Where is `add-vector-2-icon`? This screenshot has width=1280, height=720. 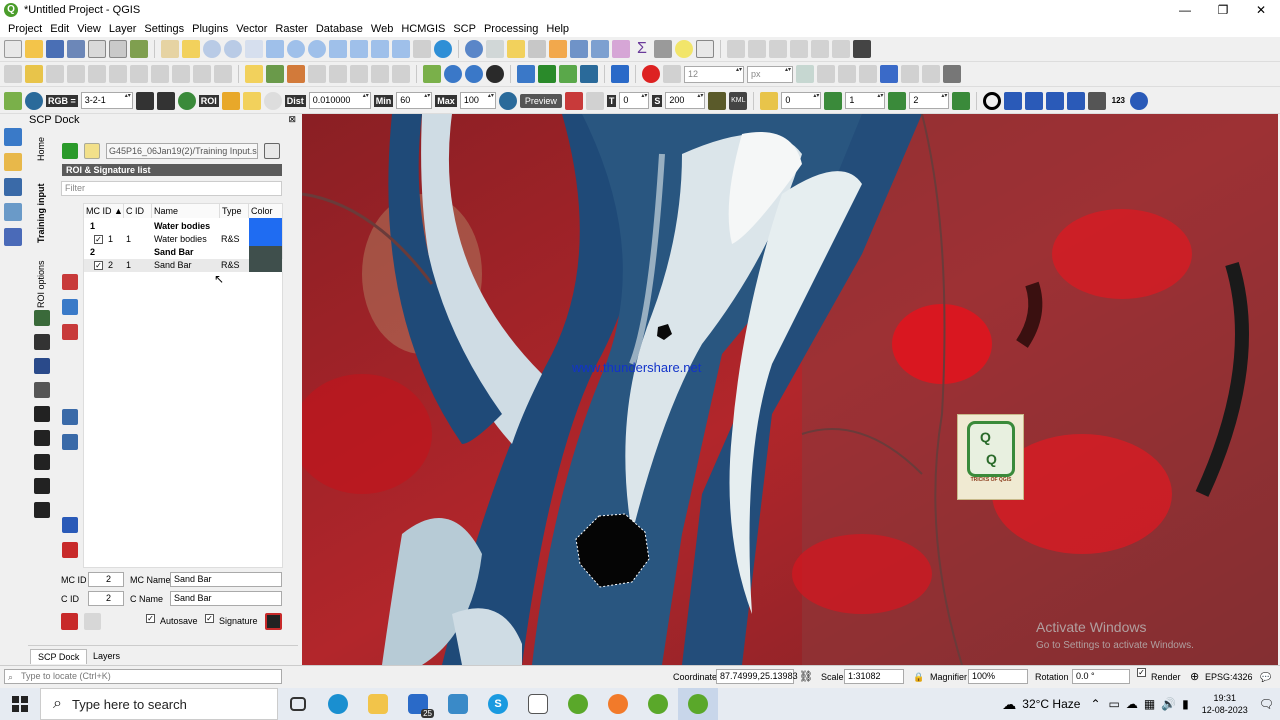 add-vector-2-icon is located at coordinates (13, 187).